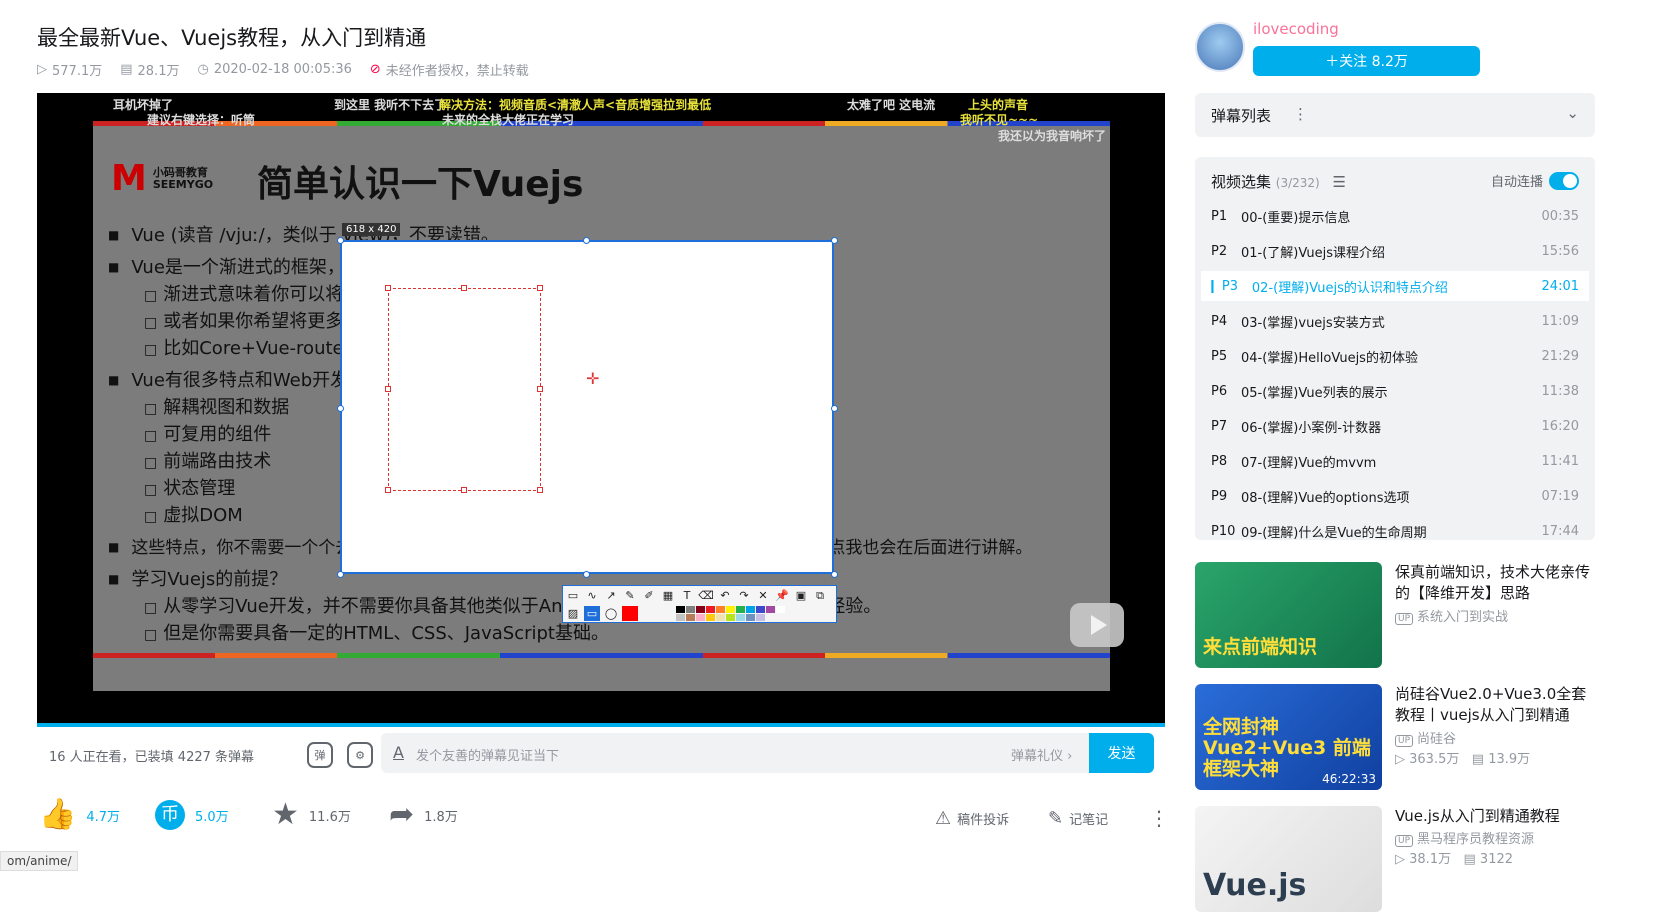 Image resolution: width=1665 pixels, height=916 pixels. What do you see at coordinates (487, 754) in the screenshot?
I see `danmaku-input-placeholder: 发个友善的弹幕见证当下` at bounding box center [487, 754].